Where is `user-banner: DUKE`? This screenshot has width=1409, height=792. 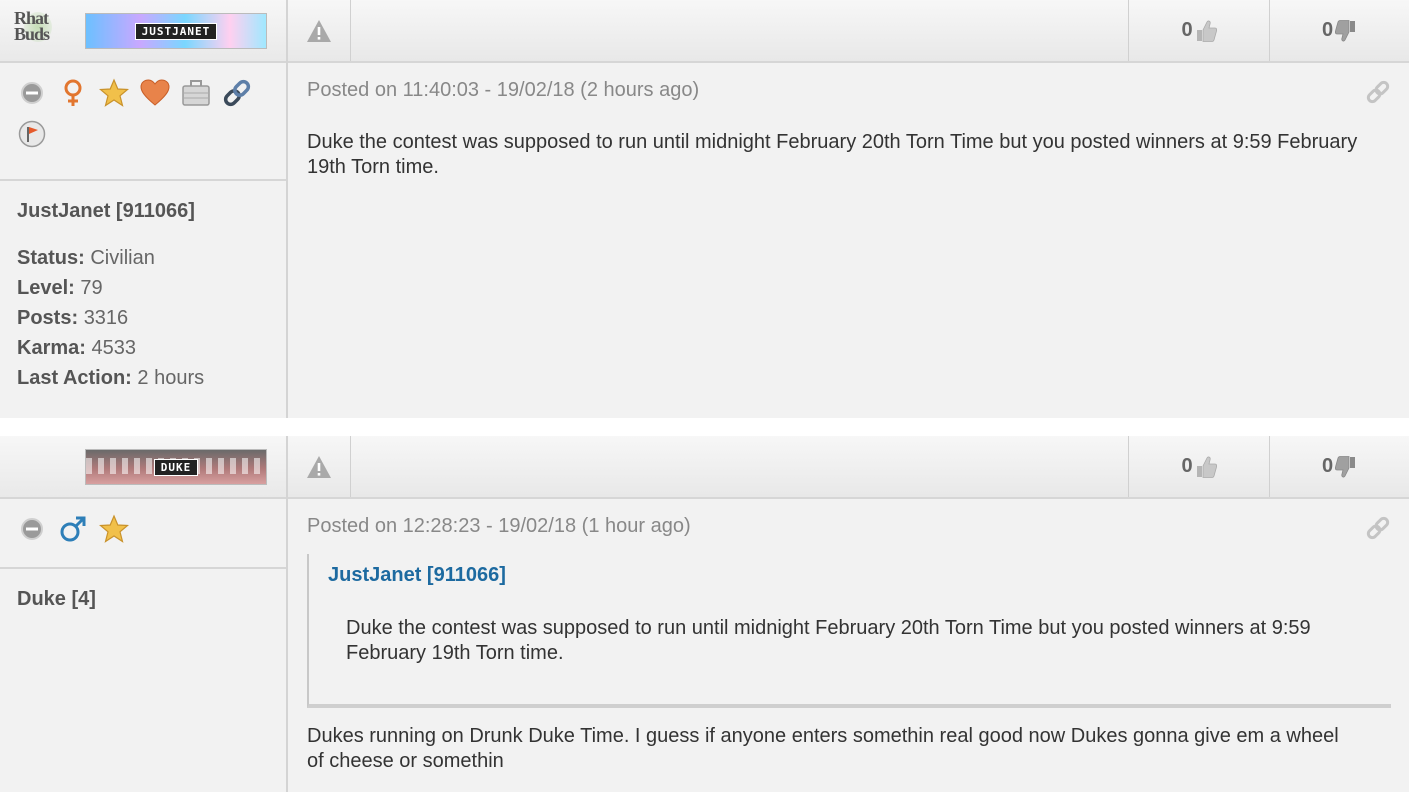 user-banner: DUKE is located at coordinates (176, 467).